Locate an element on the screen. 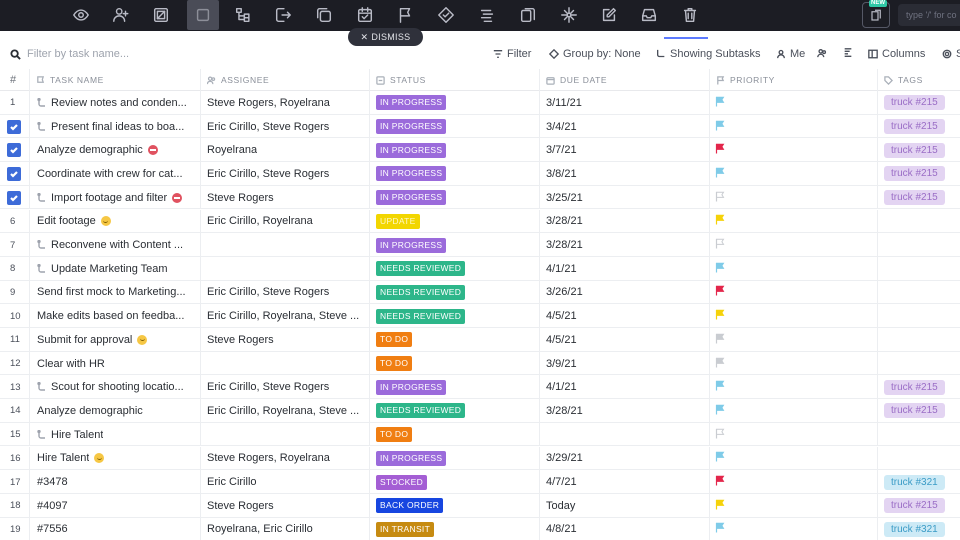 This screenshot has height=540, width=960. row-number-cell: 10 is located at coordinates (15, 316).